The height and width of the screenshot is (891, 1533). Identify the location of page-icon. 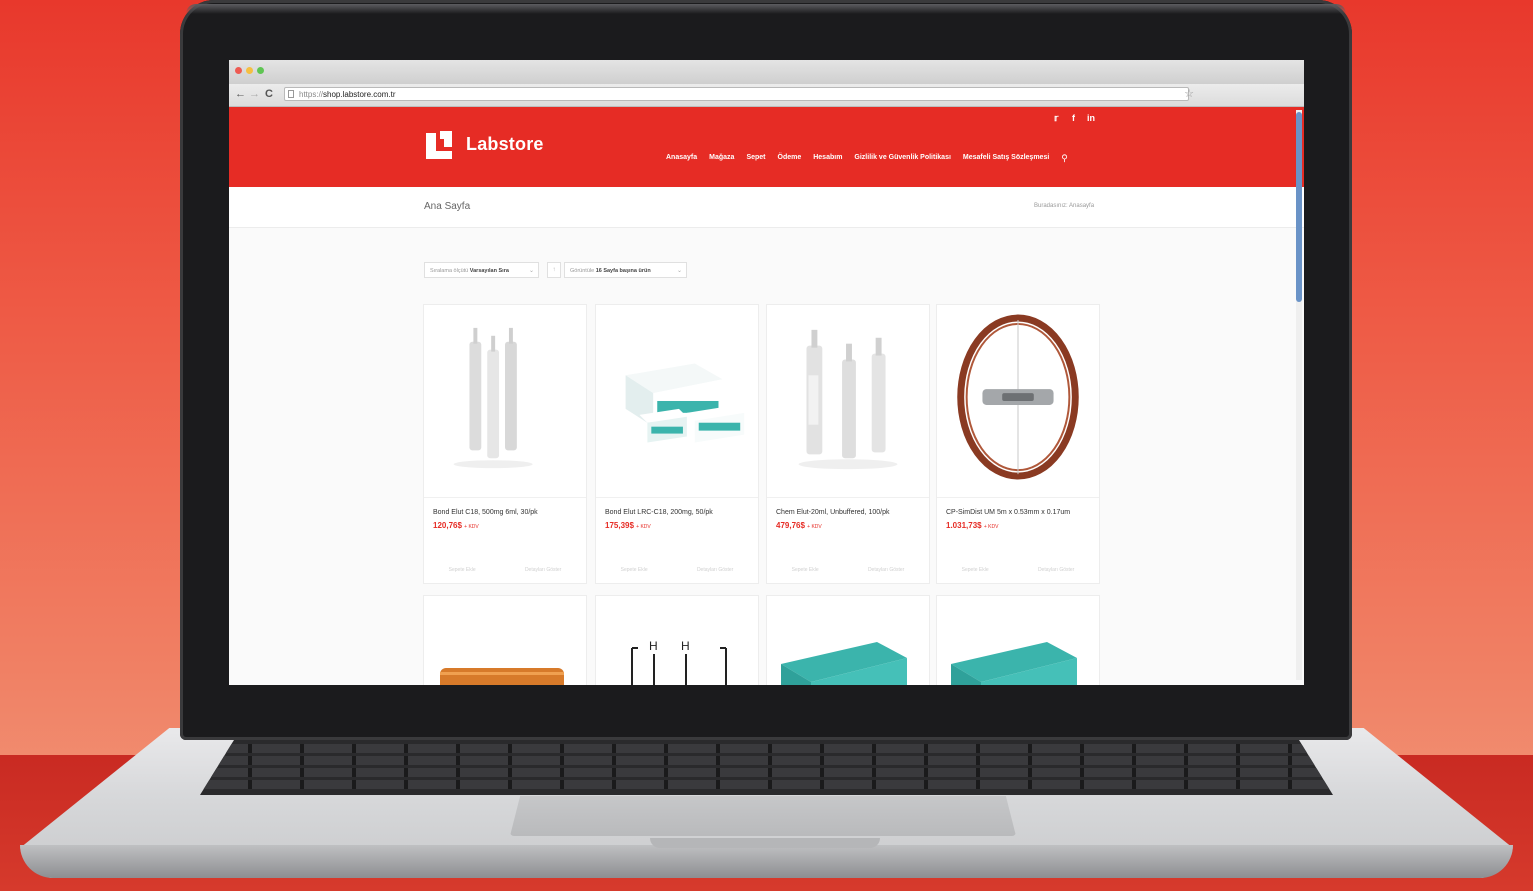
(291, 94).